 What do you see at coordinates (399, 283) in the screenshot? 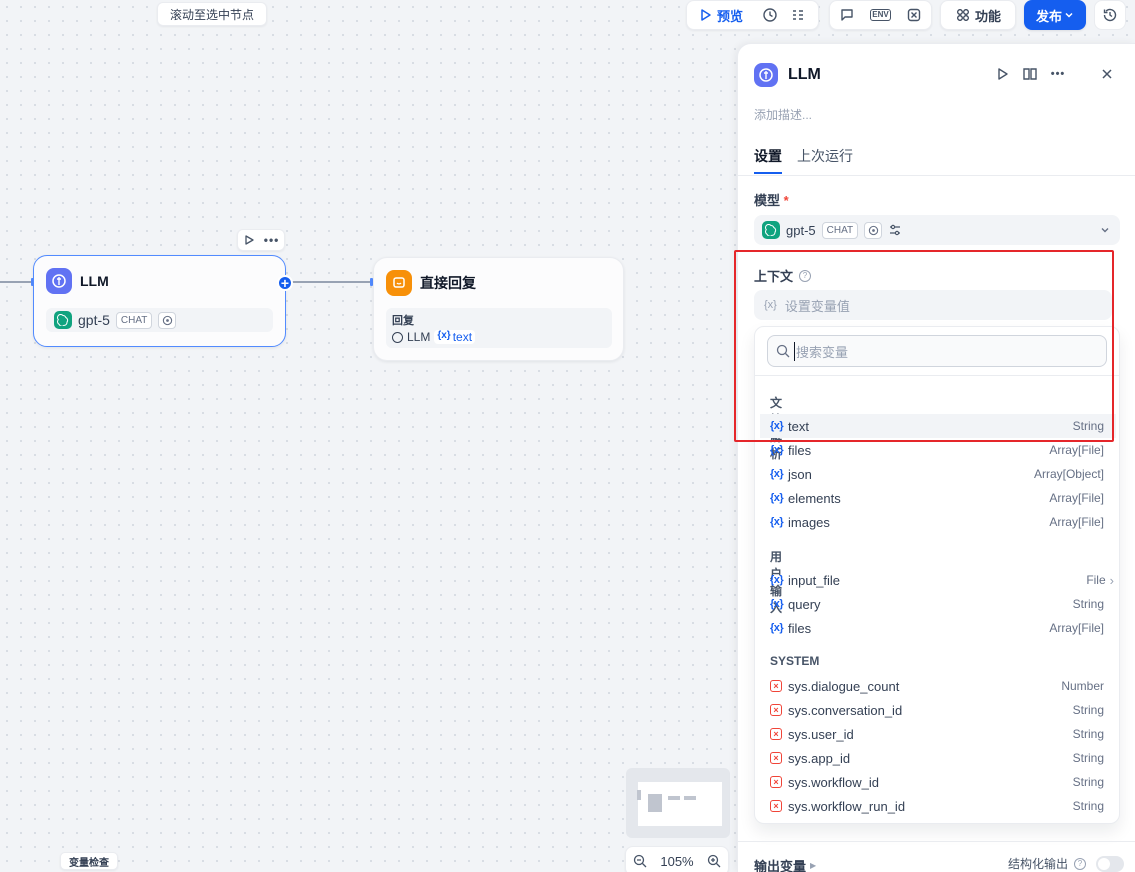
I see `answer-node-icon` at bounding box center [399, 283].